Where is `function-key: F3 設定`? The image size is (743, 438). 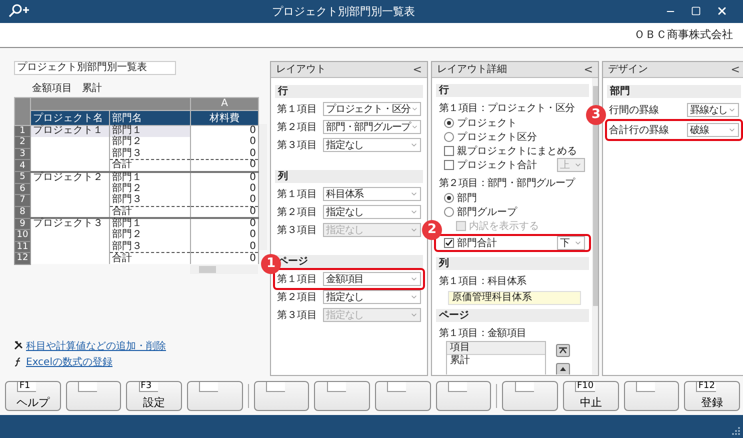
function-key: F3 設定 is located at coordinates (154, 396).